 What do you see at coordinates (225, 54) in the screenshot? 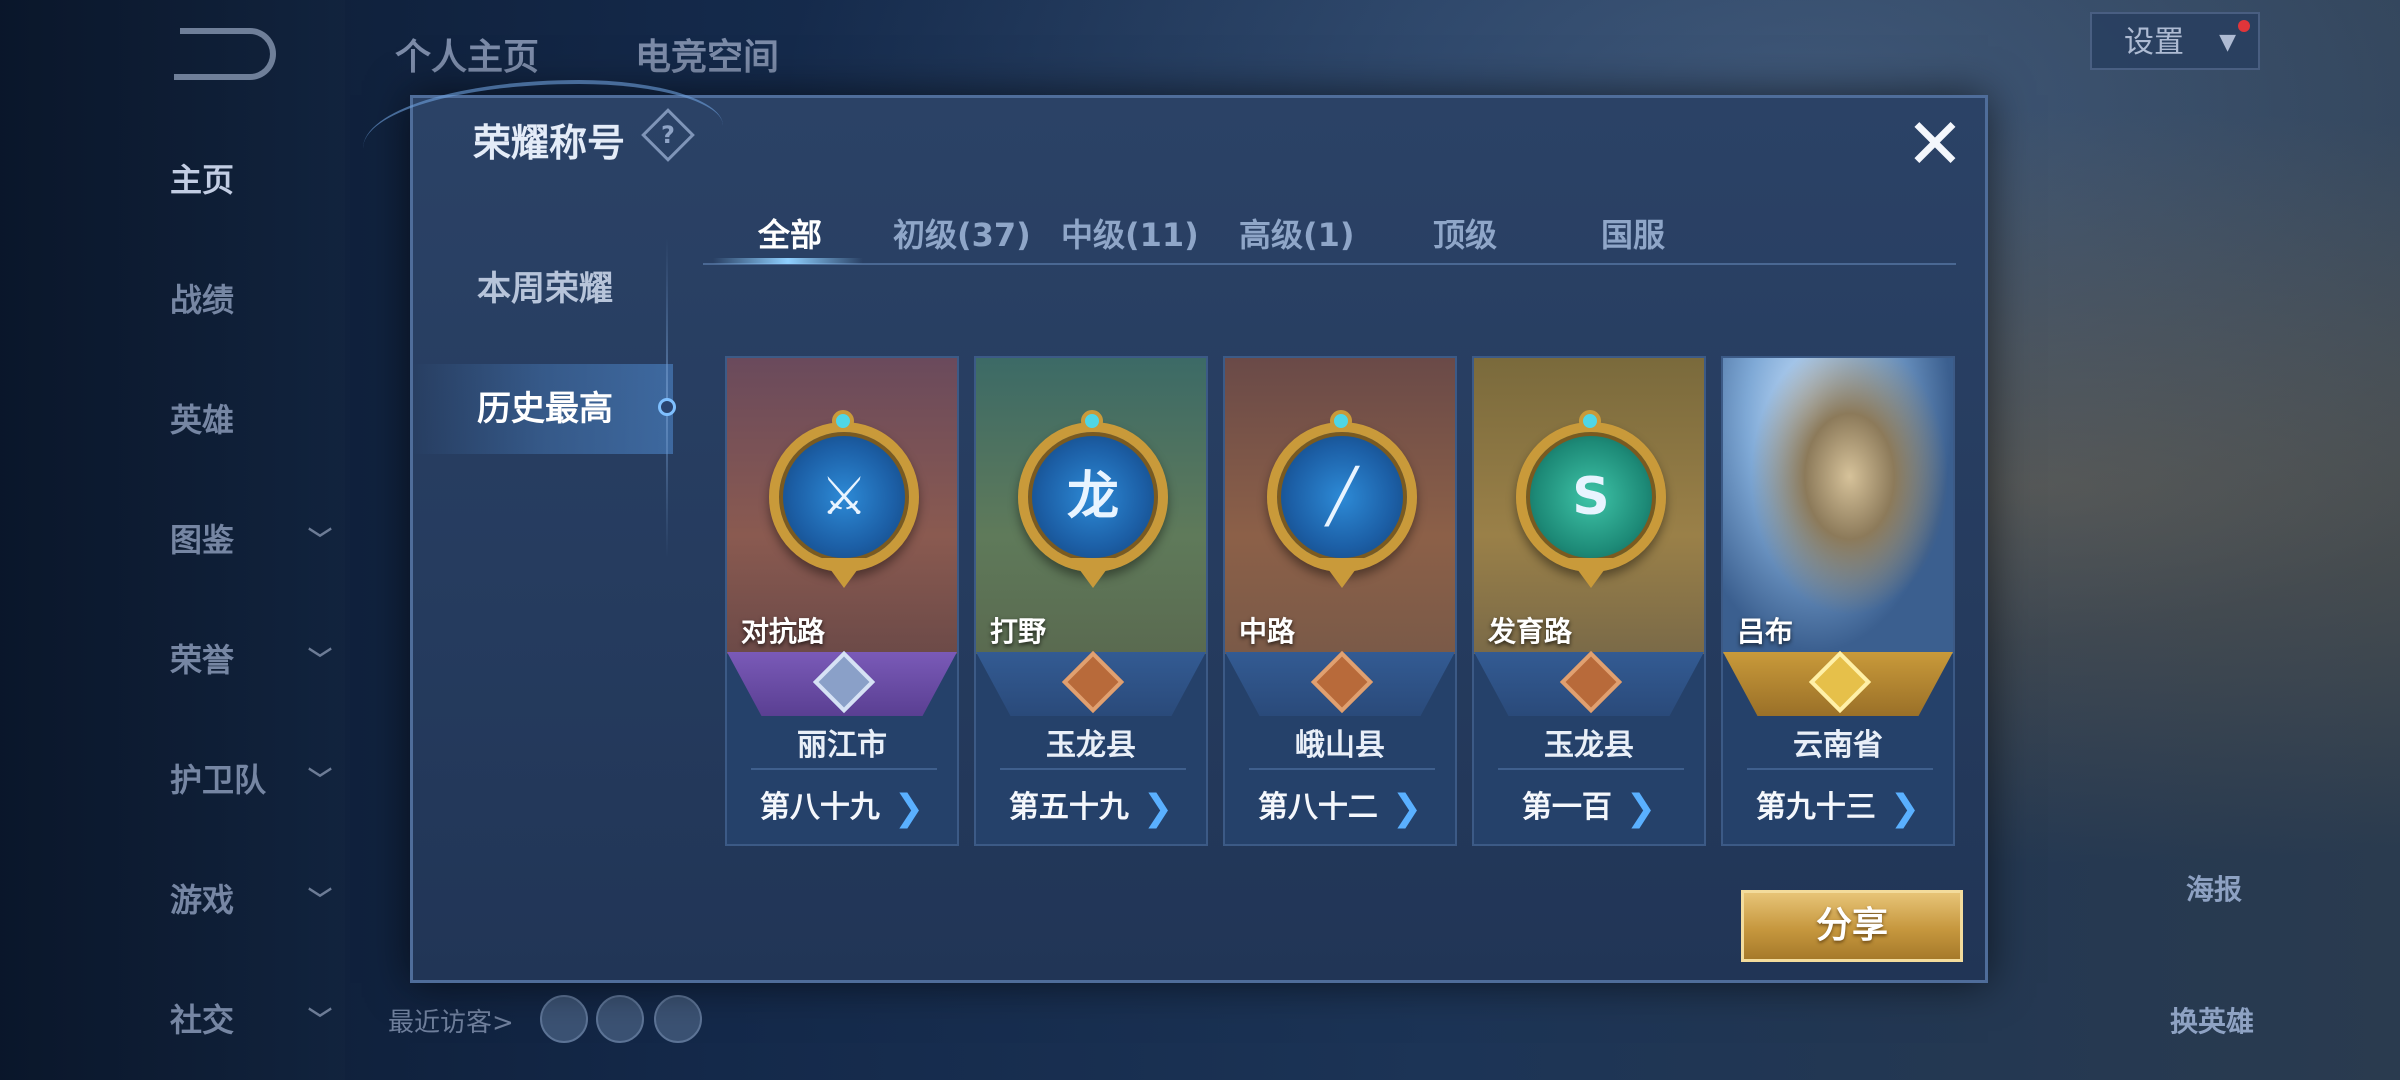
I see `back-icon` at bounding box center [225, 54].